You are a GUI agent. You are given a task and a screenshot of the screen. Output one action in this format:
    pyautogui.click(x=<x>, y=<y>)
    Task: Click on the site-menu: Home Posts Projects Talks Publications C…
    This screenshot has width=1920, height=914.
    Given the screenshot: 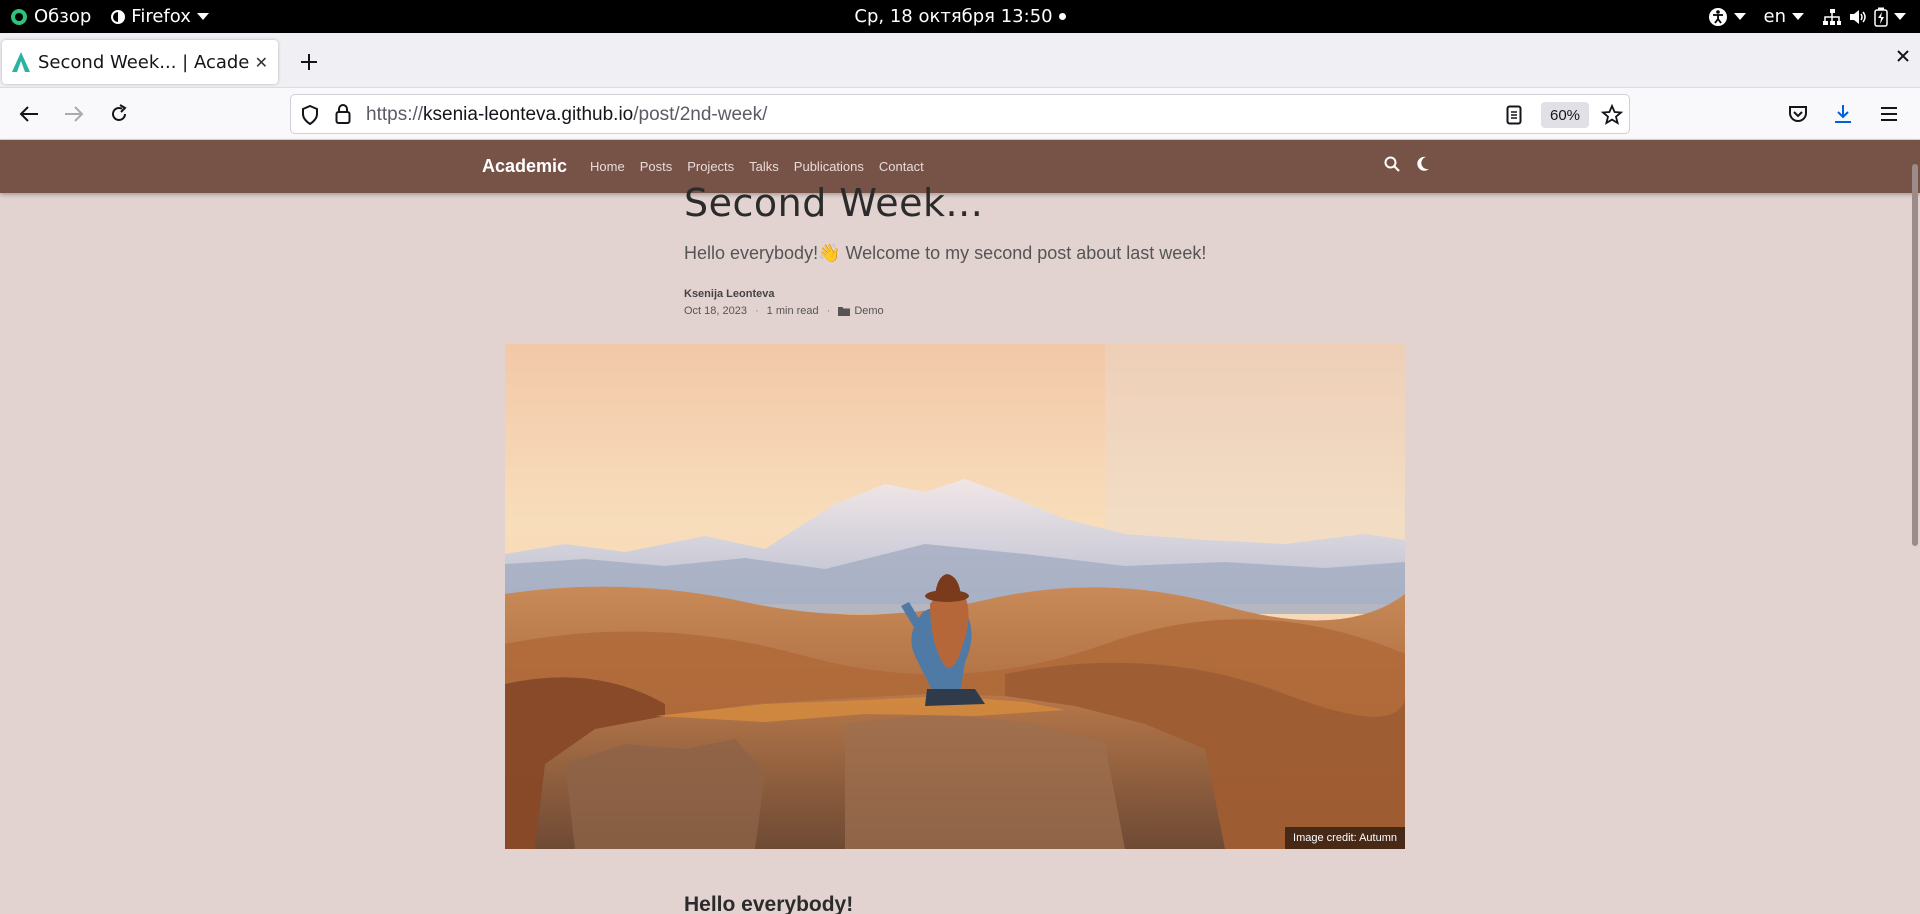 What is the action you would take?
    pyautogui.click(x=764, y=166)
    